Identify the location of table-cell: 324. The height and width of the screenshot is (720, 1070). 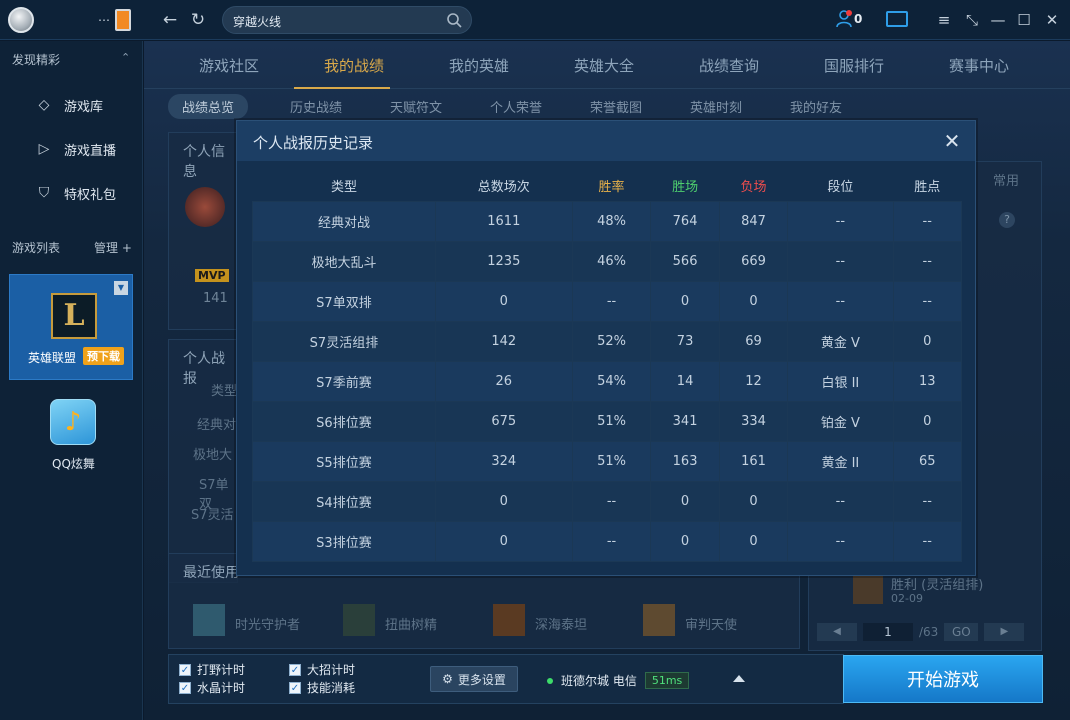
(503, 461).